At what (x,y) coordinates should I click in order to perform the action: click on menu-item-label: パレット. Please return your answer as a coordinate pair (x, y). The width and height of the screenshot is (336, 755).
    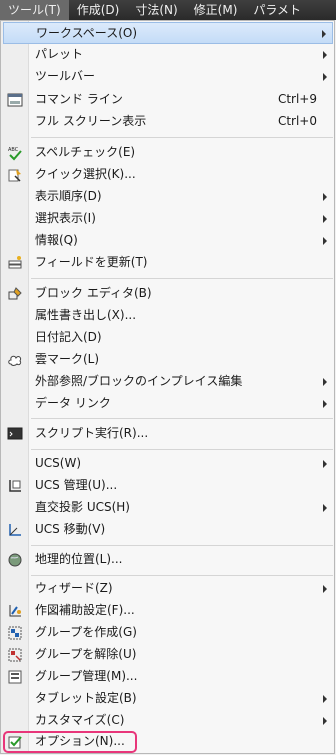
    Looking at the image, I should click on (59, 54).